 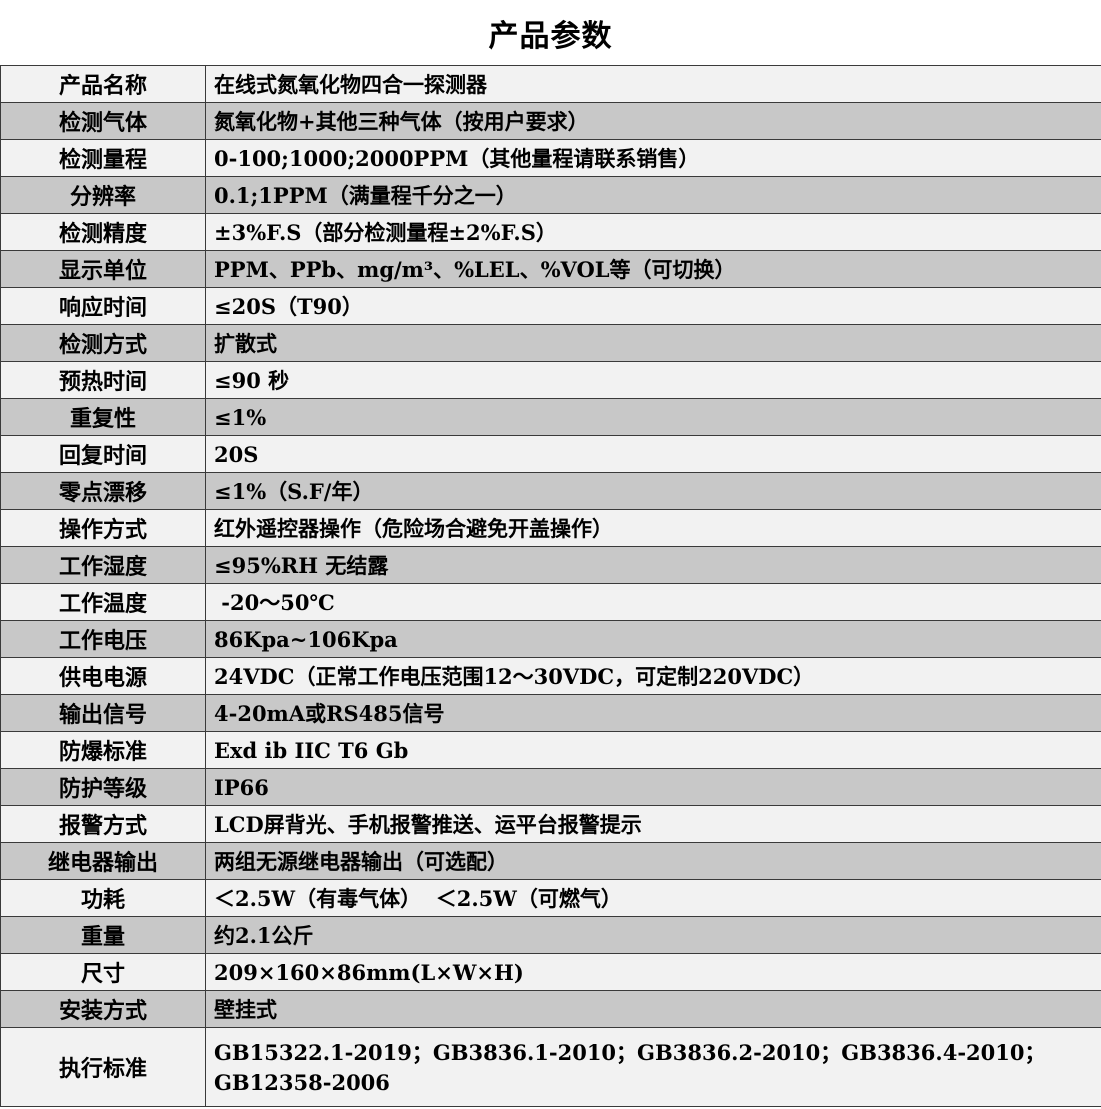 I want to click on row-value: ≤1%（S.F/年）, so click(x=653, y=491).